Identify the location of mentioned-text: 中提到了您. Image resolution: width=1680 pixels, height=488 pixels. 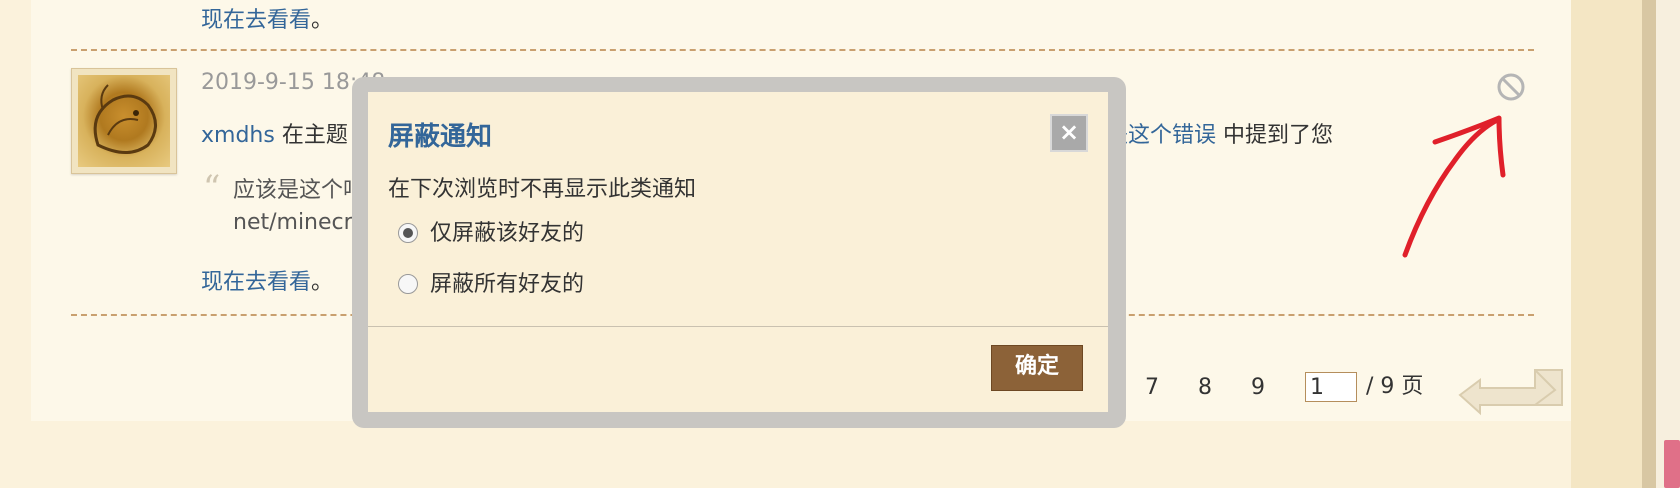
(1278, 135).